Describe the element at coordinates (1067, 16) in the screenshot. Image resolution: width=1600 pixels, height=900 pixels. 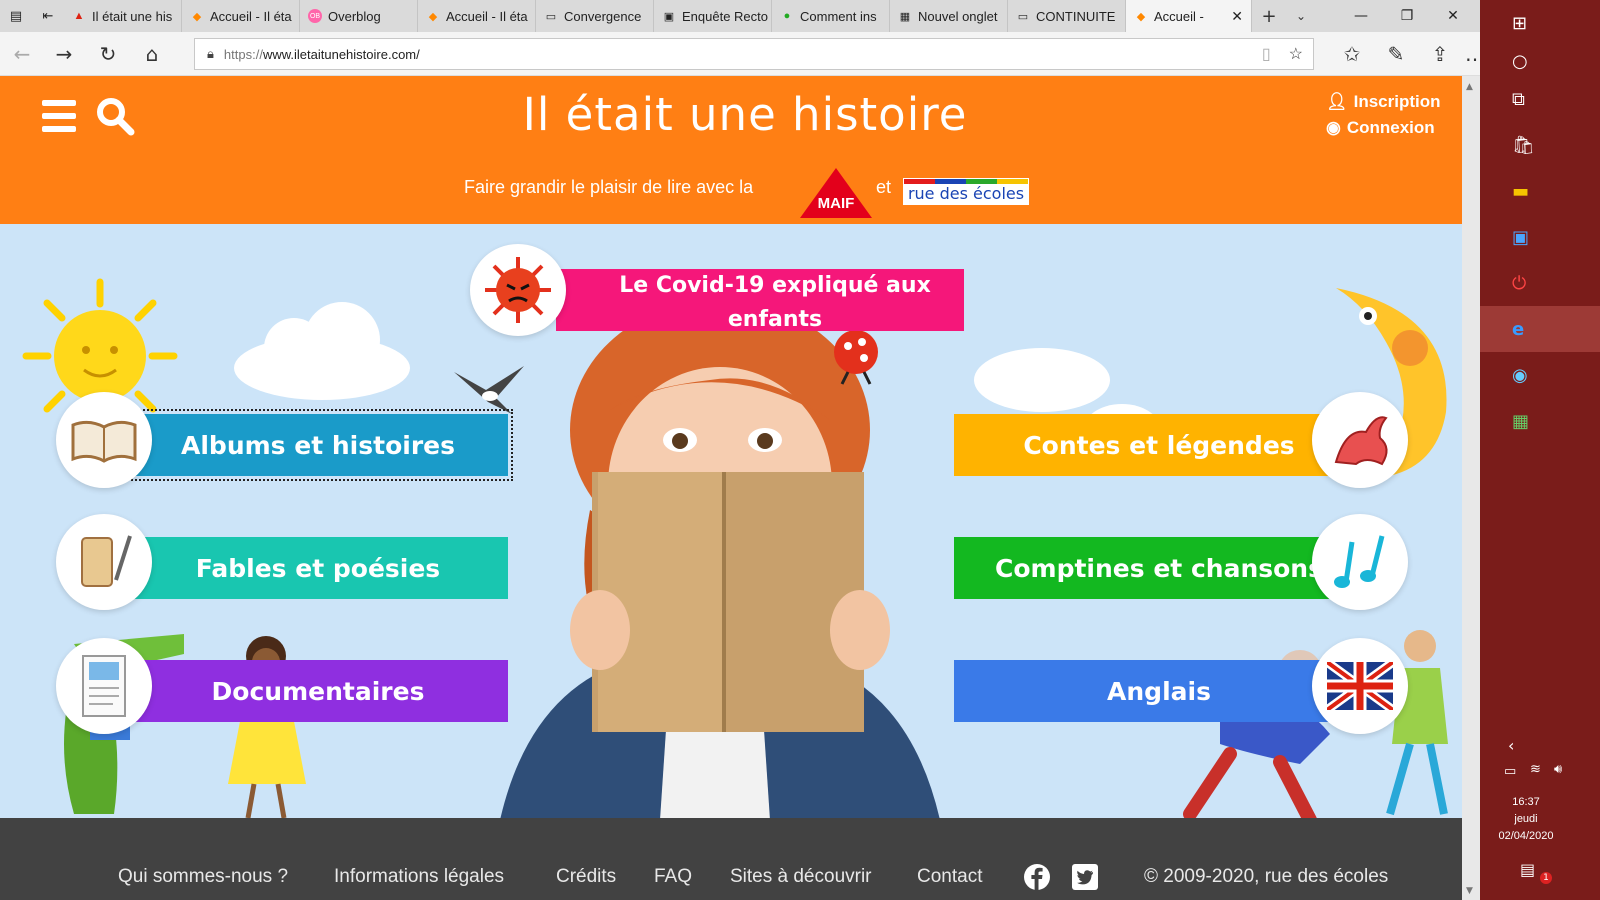
I see `browser-tab: ▭ CONTINUITE` at that location.